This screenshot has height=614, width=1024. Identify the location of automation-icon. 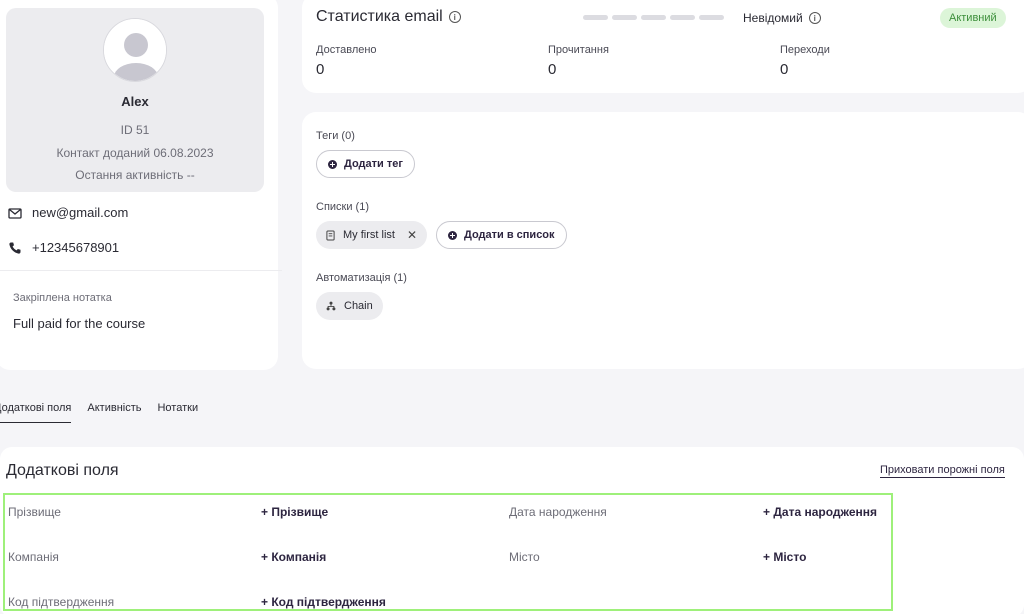
(331, 306).